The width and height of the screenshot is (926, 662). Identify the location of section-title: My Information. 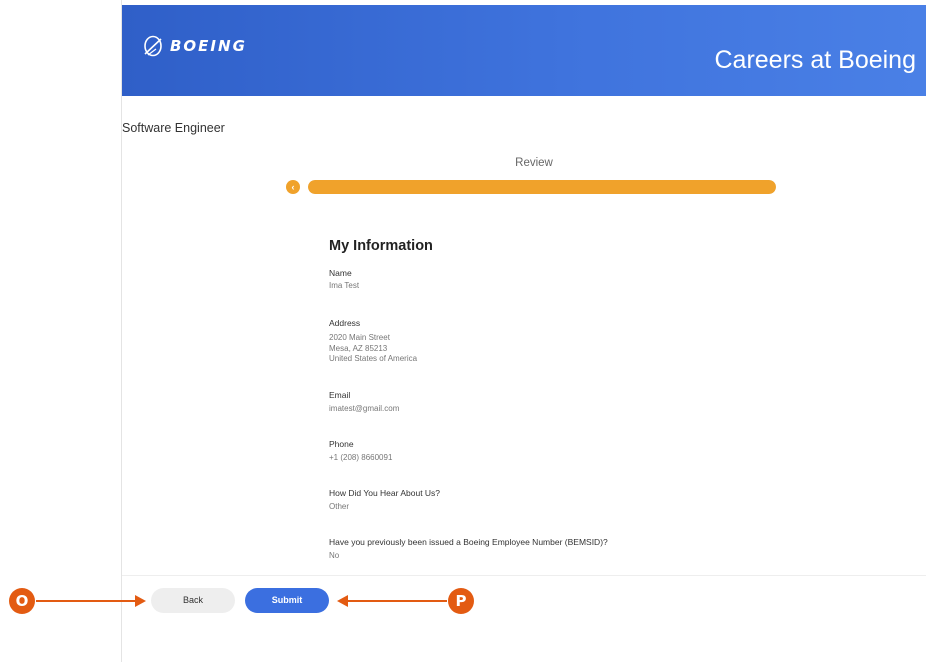
(381, 246).